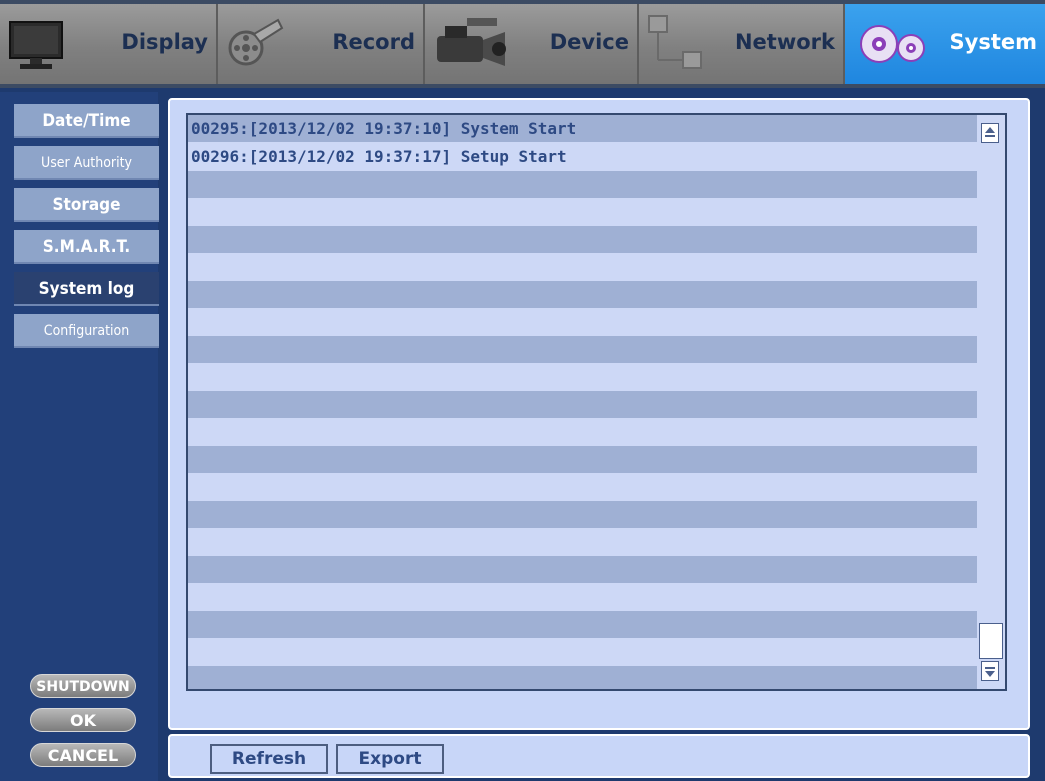 This screenshot has width=1045, height=781. What do you see at coordinates (269, 759) in the screenshot?
I see `refresh-button: Refresh` at bounding box center [269, 759].